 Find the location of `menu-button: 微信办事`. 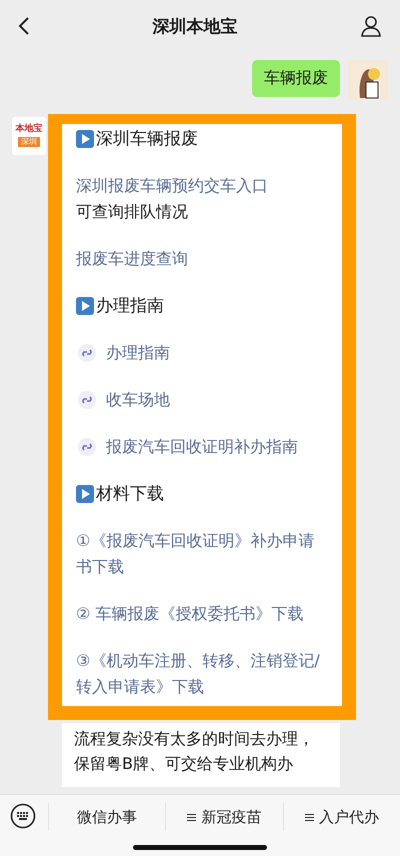

menu-button: 微信办事 is located at coordinates (107, 817).